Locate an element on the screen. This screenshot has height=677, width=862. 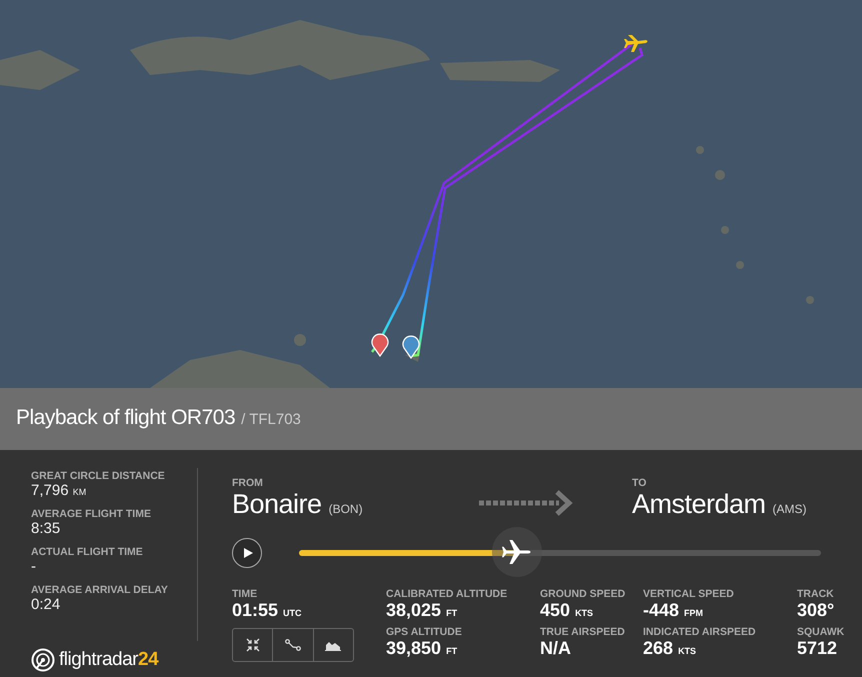
chart-icon is located at coordinates (333, 645).